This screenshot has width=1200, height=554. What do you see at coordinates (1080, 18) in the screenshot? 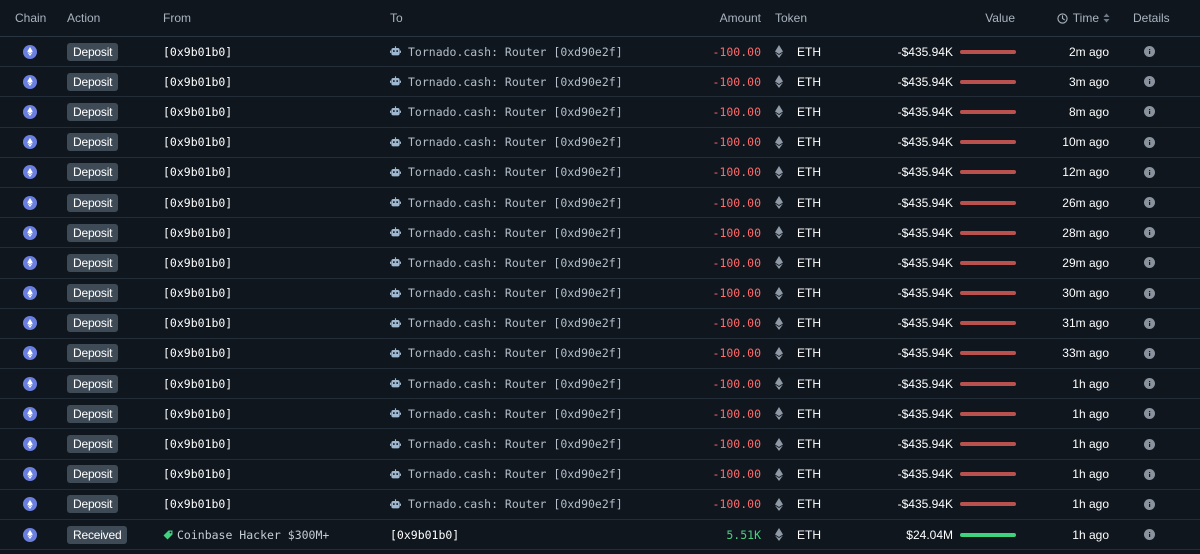
I see `header-time: Time` at bounding box center [1080, 18].